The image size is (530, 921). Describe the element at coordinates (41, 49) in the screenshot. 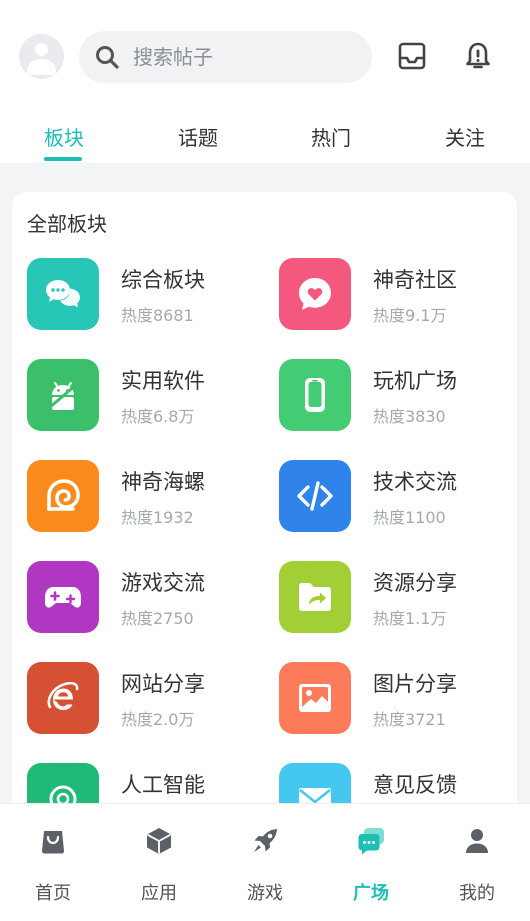

I see `avatar-head` at that location.